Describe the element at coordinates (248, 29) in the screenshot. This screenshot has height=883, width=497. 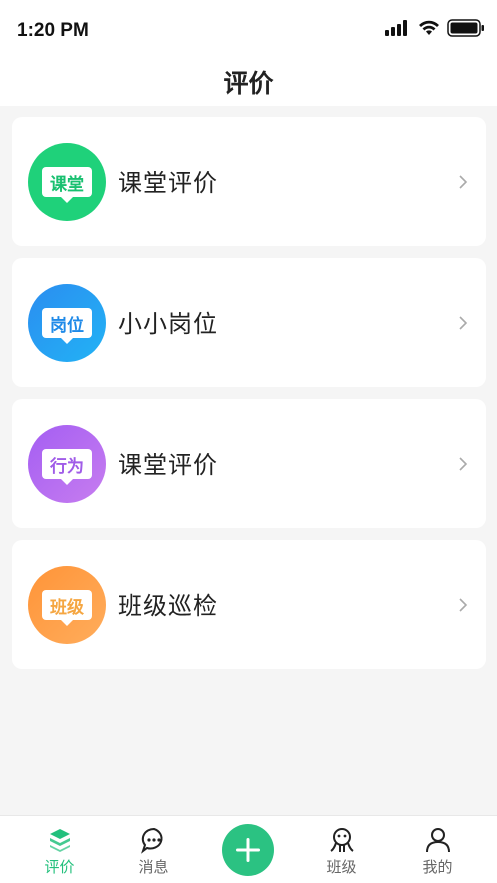
I see `status-bar: 1:20 PM` at that location.